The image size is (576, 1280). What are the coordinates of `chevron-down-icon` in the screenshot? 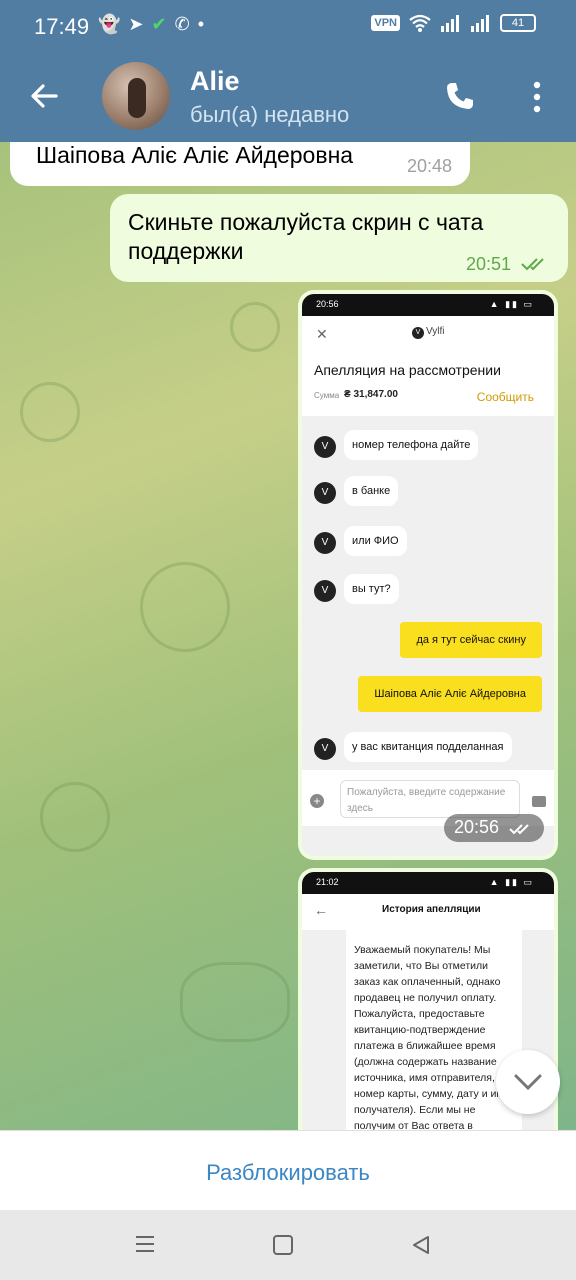 It's located at (528, 1082).